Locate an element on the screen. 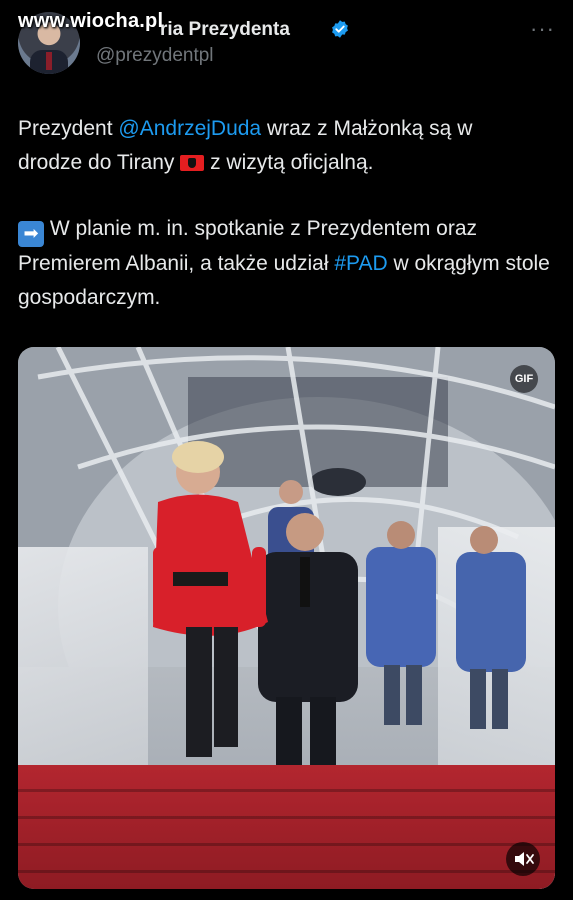  volume-muted-icon is located at coordinates (523, 859).